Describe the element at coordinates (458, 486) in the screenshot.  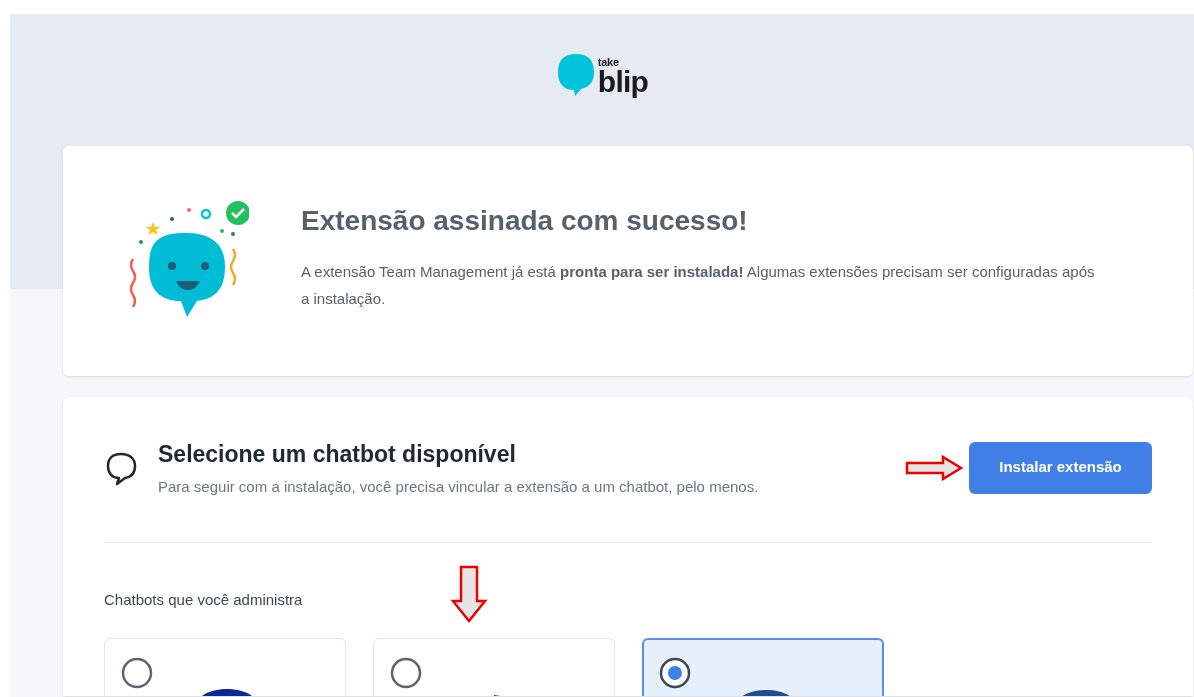
I see `install-subtitle: Para seguir com a instalação, você precisa vincular a extensão a um chatbot, pelo menos.` at that location.